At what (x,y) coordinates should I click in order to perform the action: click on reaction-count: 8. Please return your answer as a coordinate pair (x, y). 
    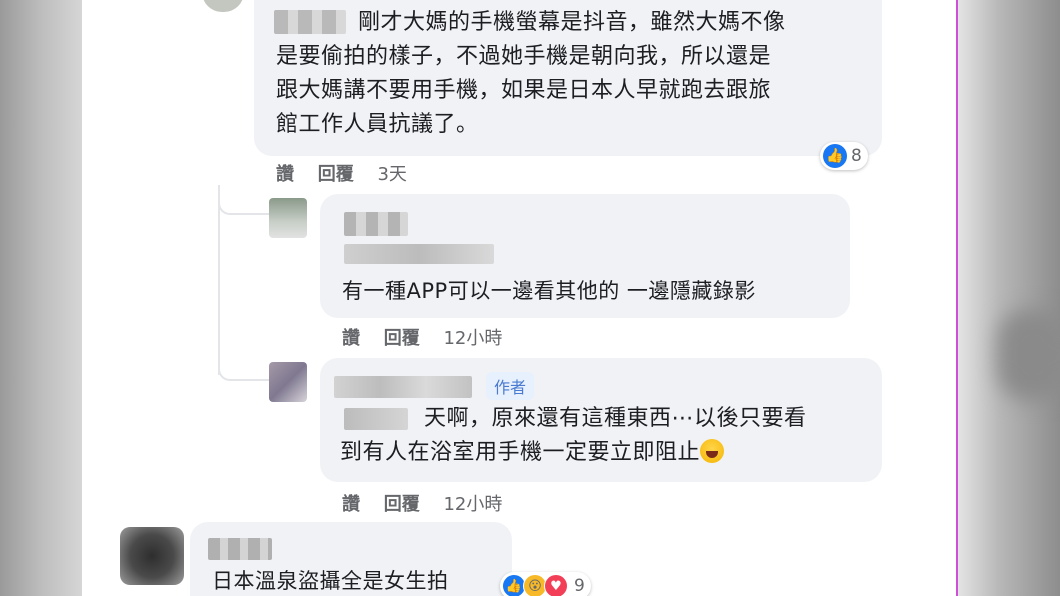
    Looking at the image, I should click on (856, 156).